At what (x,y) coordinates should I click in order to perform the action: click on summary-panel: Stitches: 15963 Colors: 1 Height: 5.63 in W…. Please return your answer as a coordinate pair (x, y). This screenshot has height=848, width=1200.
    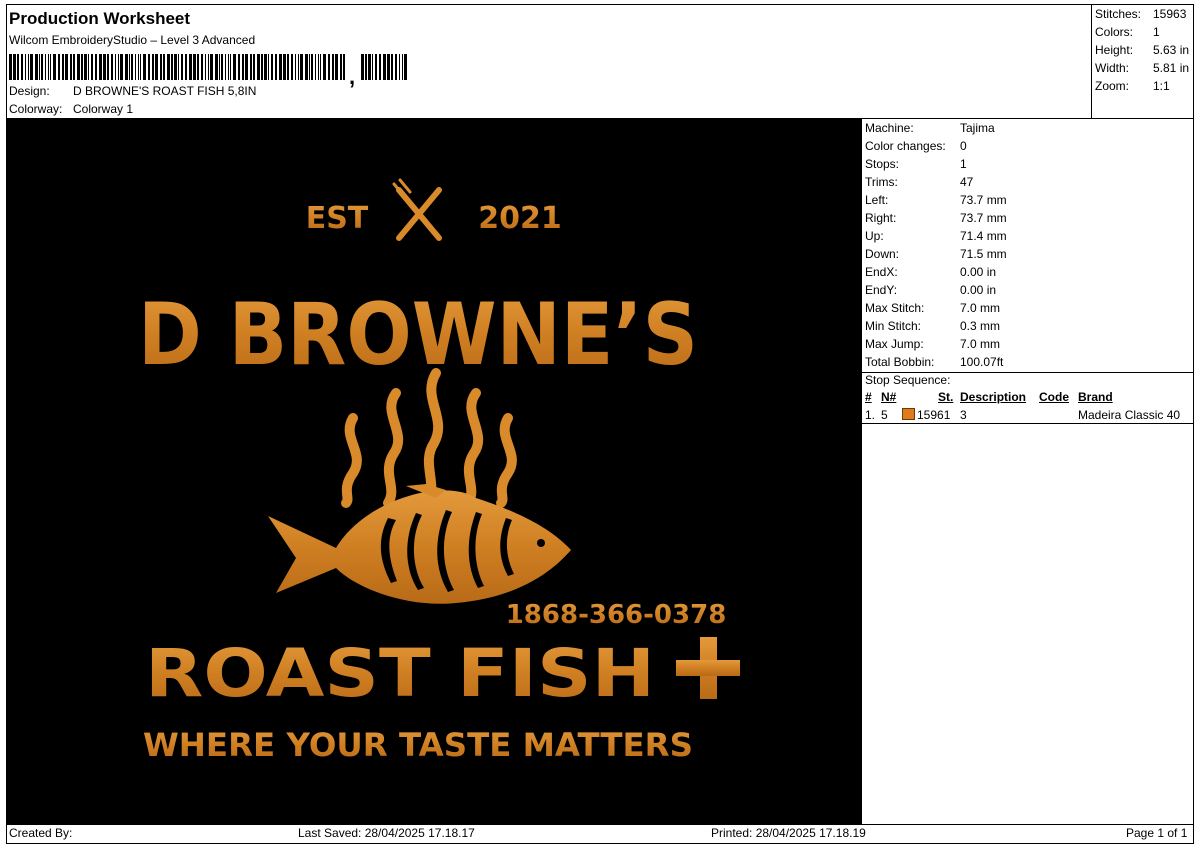
    Looking at the image, I should click on (1142, 61).